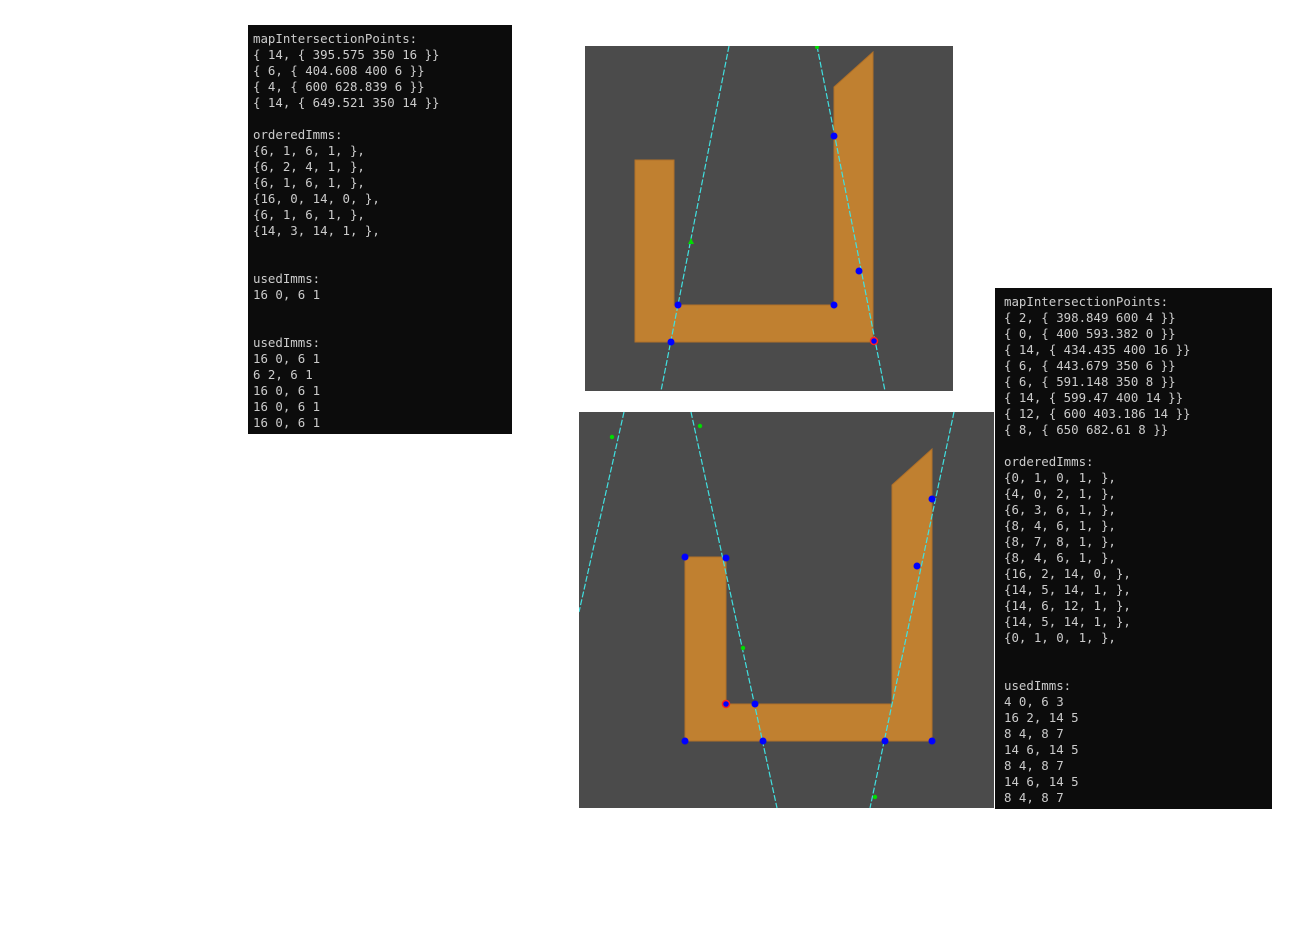 The width and height of the screenshot is (1301, 943). I want to click on console-line: { 0, { 400 593.382 0 }}, so click(1090, 333).